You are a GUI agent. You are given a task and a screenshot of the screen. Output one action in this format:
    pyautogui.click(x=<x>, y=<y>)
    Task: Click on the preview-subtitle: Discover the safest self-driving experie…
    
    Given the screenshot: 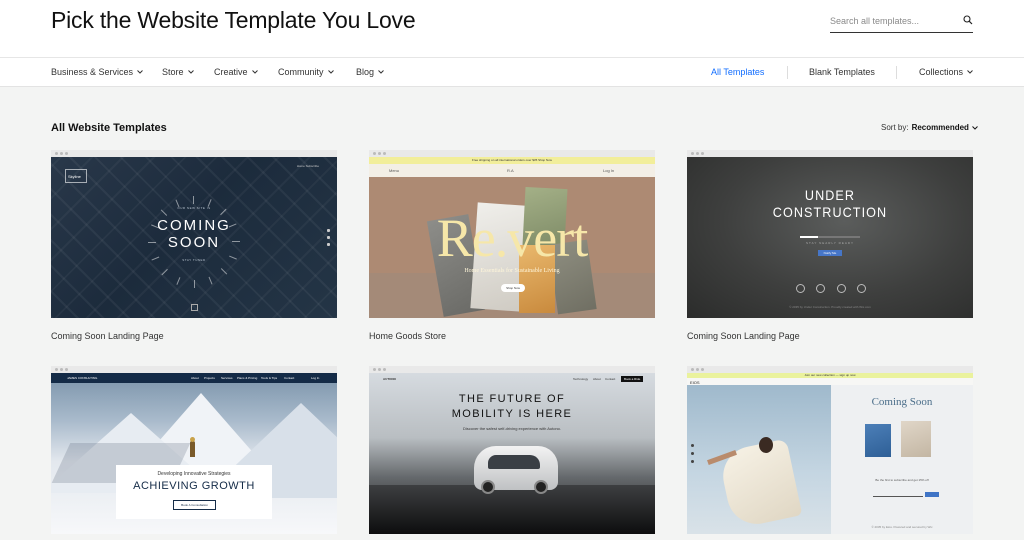 What is the action you would take?
    pyautogui.click(x=512, y=428)
    